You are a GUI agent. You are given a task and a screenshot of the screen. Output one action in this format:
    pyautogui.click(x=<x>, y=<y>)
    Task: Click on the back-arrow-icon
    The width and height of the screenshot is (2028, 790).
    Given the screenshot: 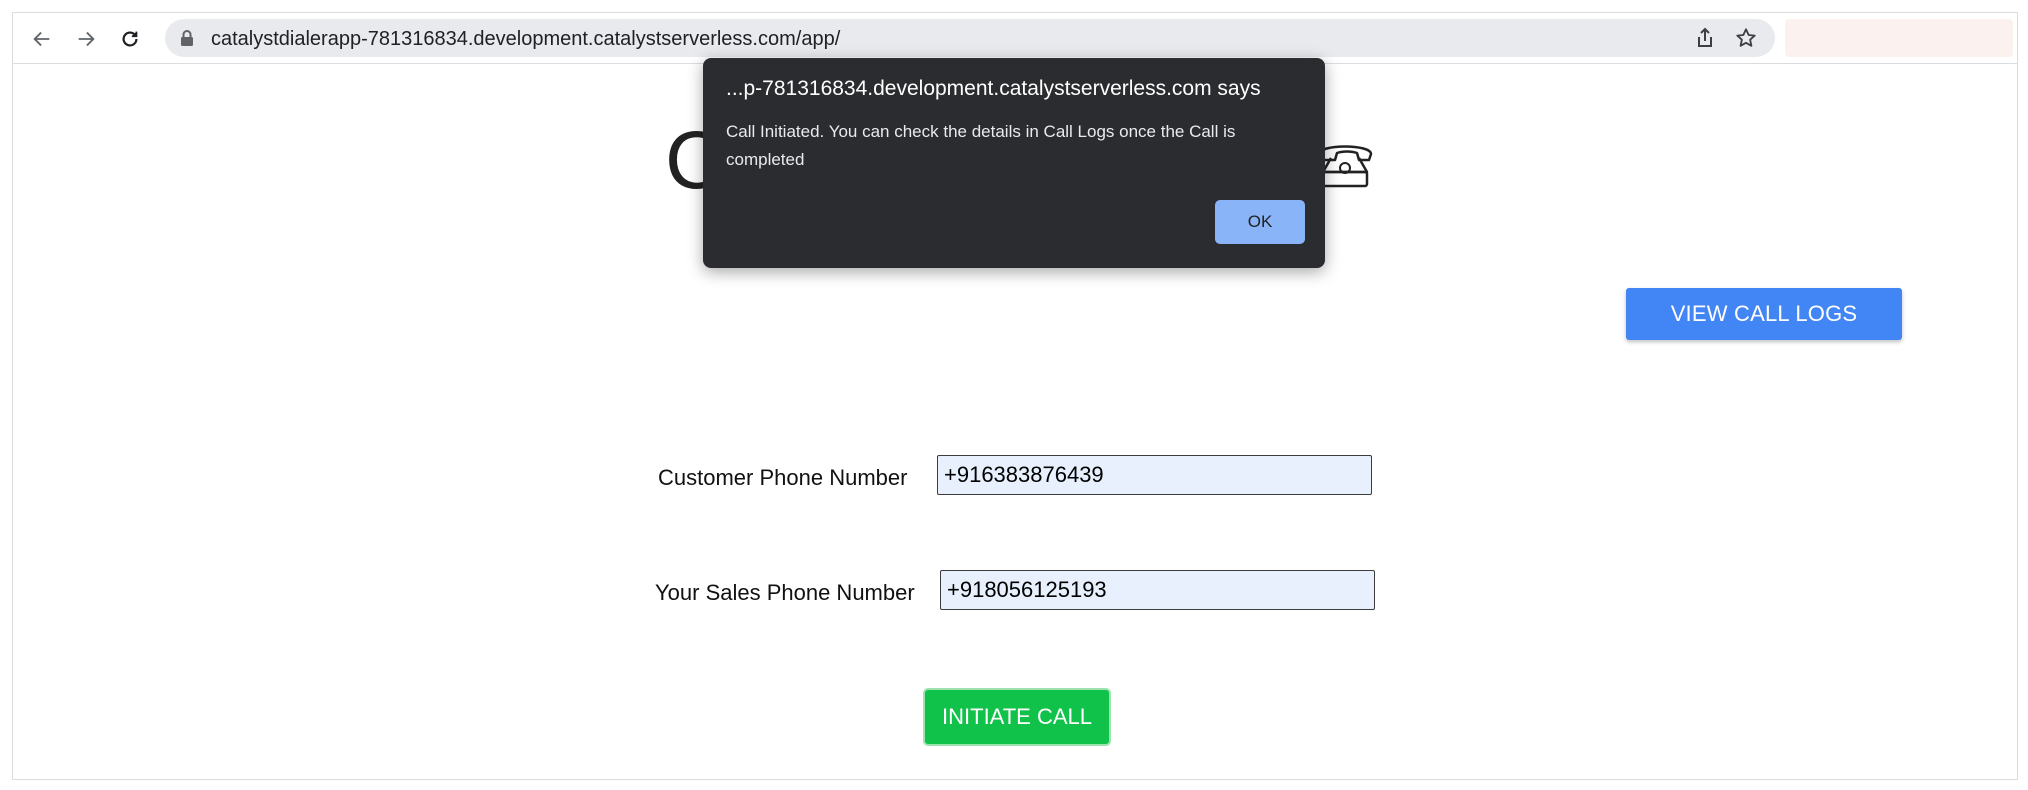 What is the action you would take?
    pyautogui.click(x=41, y=39)
    